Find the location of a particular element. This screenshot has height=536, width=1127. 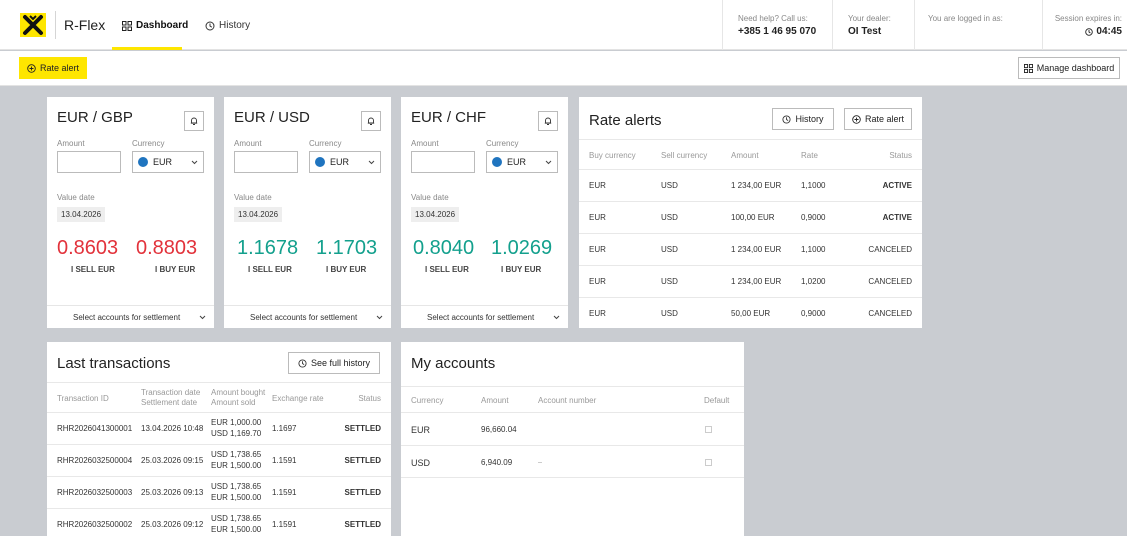

amount-cell: 1 234,00 EUR is located at coordinates (756, 185).